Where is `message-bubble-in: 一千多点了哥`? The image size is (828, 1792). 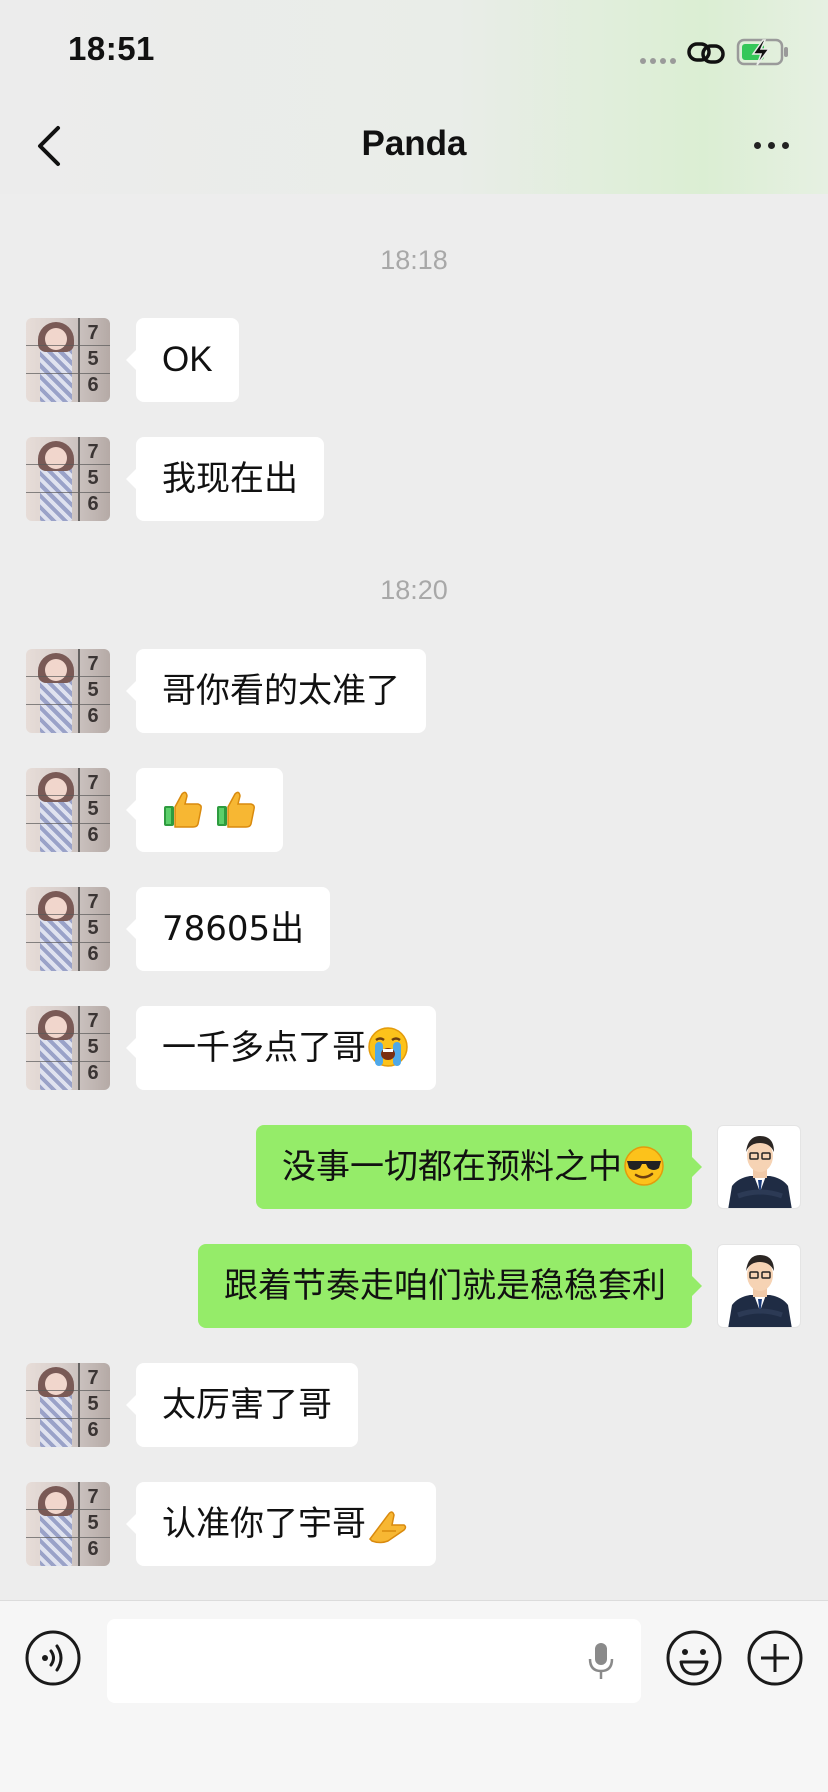
message-bubble-in: 一千多点了哥 is located at coordinates (281, 1048).